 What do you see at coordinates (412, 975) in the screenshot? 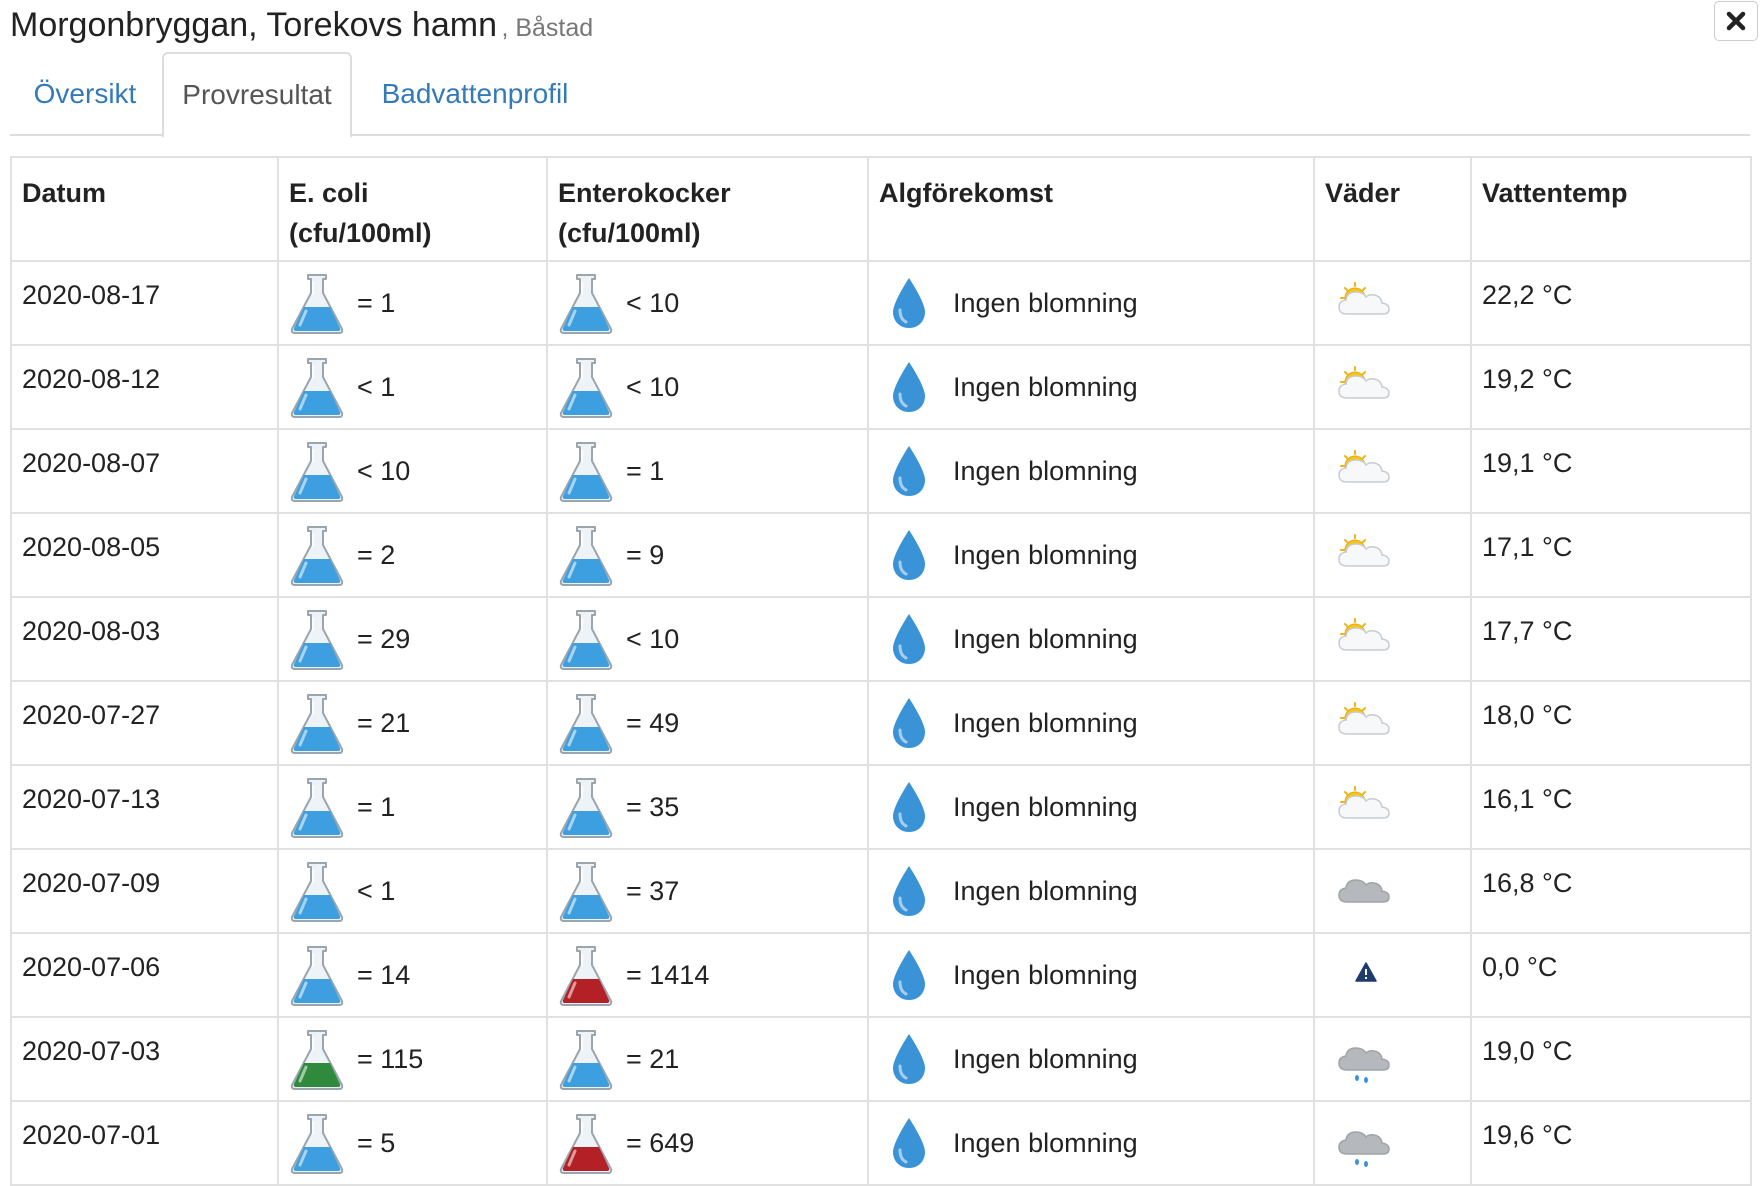
I see `ecoli-cell: = 14` at bounding box center [412, 975].